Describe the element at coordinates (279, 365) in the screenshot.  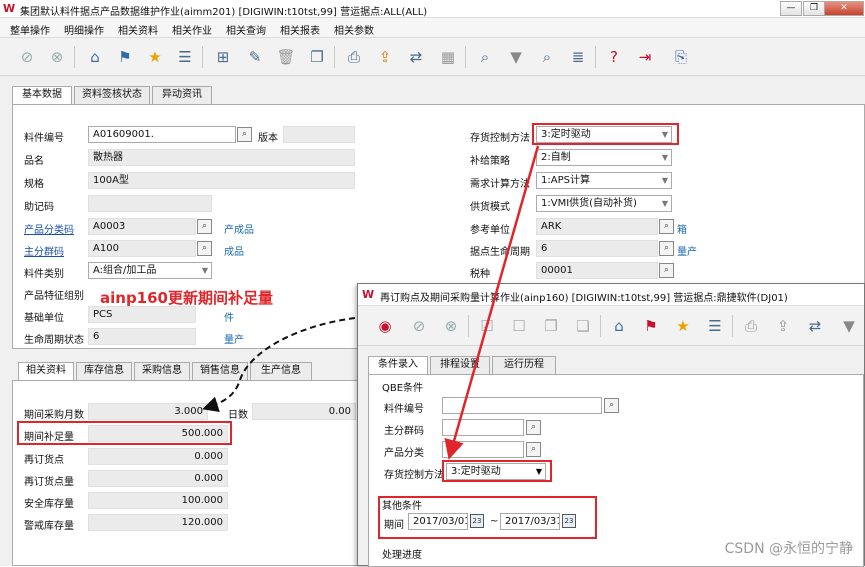
I see `dashed-arrow-line` at that location.